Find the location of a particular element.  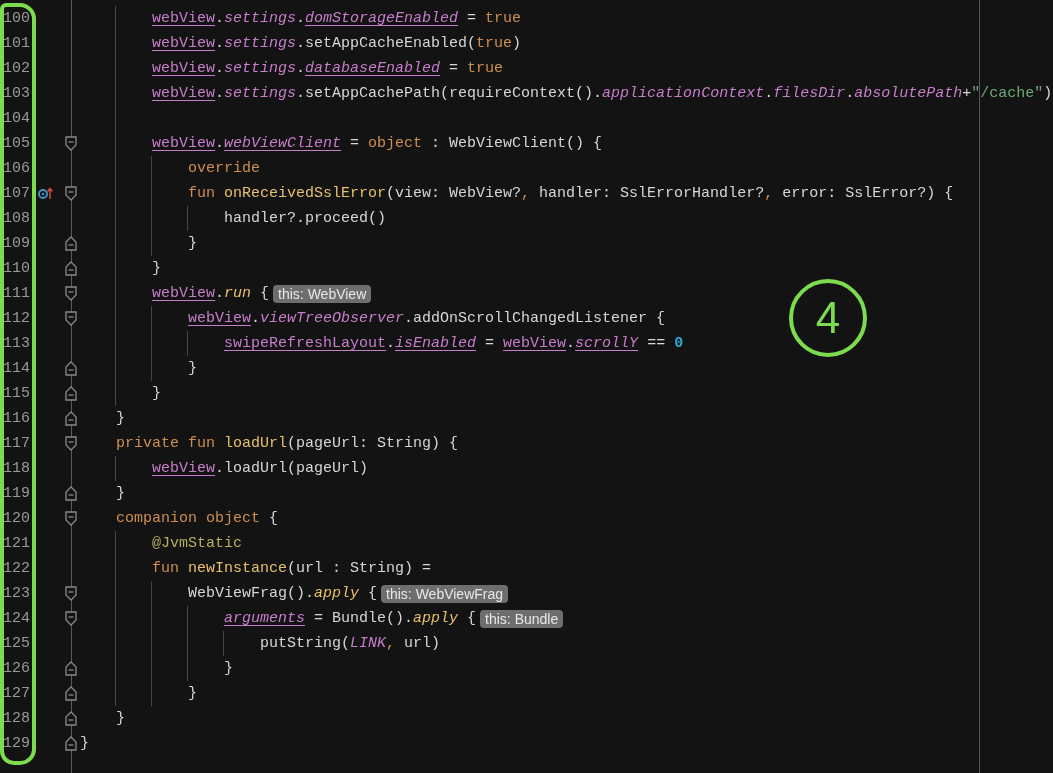

line-number: 126 is located at coordinates (16, 668).